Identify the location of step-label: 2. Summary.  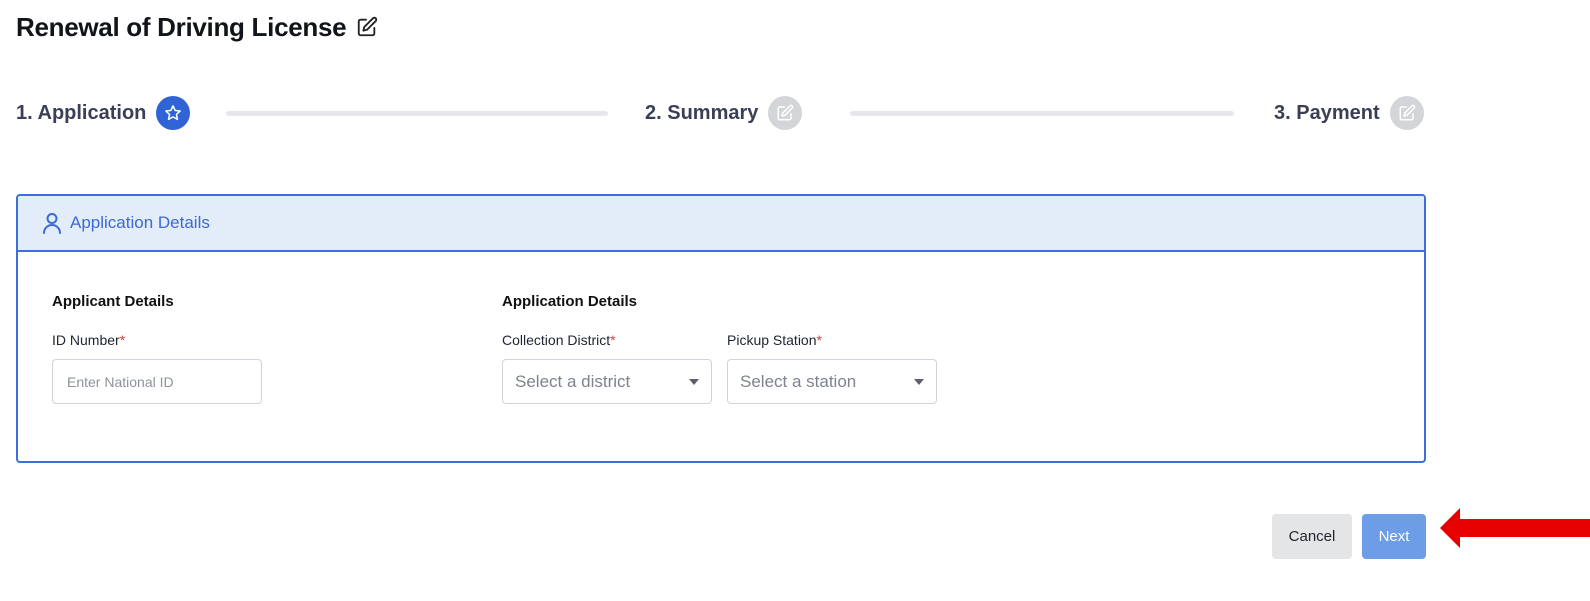
(702, 112).